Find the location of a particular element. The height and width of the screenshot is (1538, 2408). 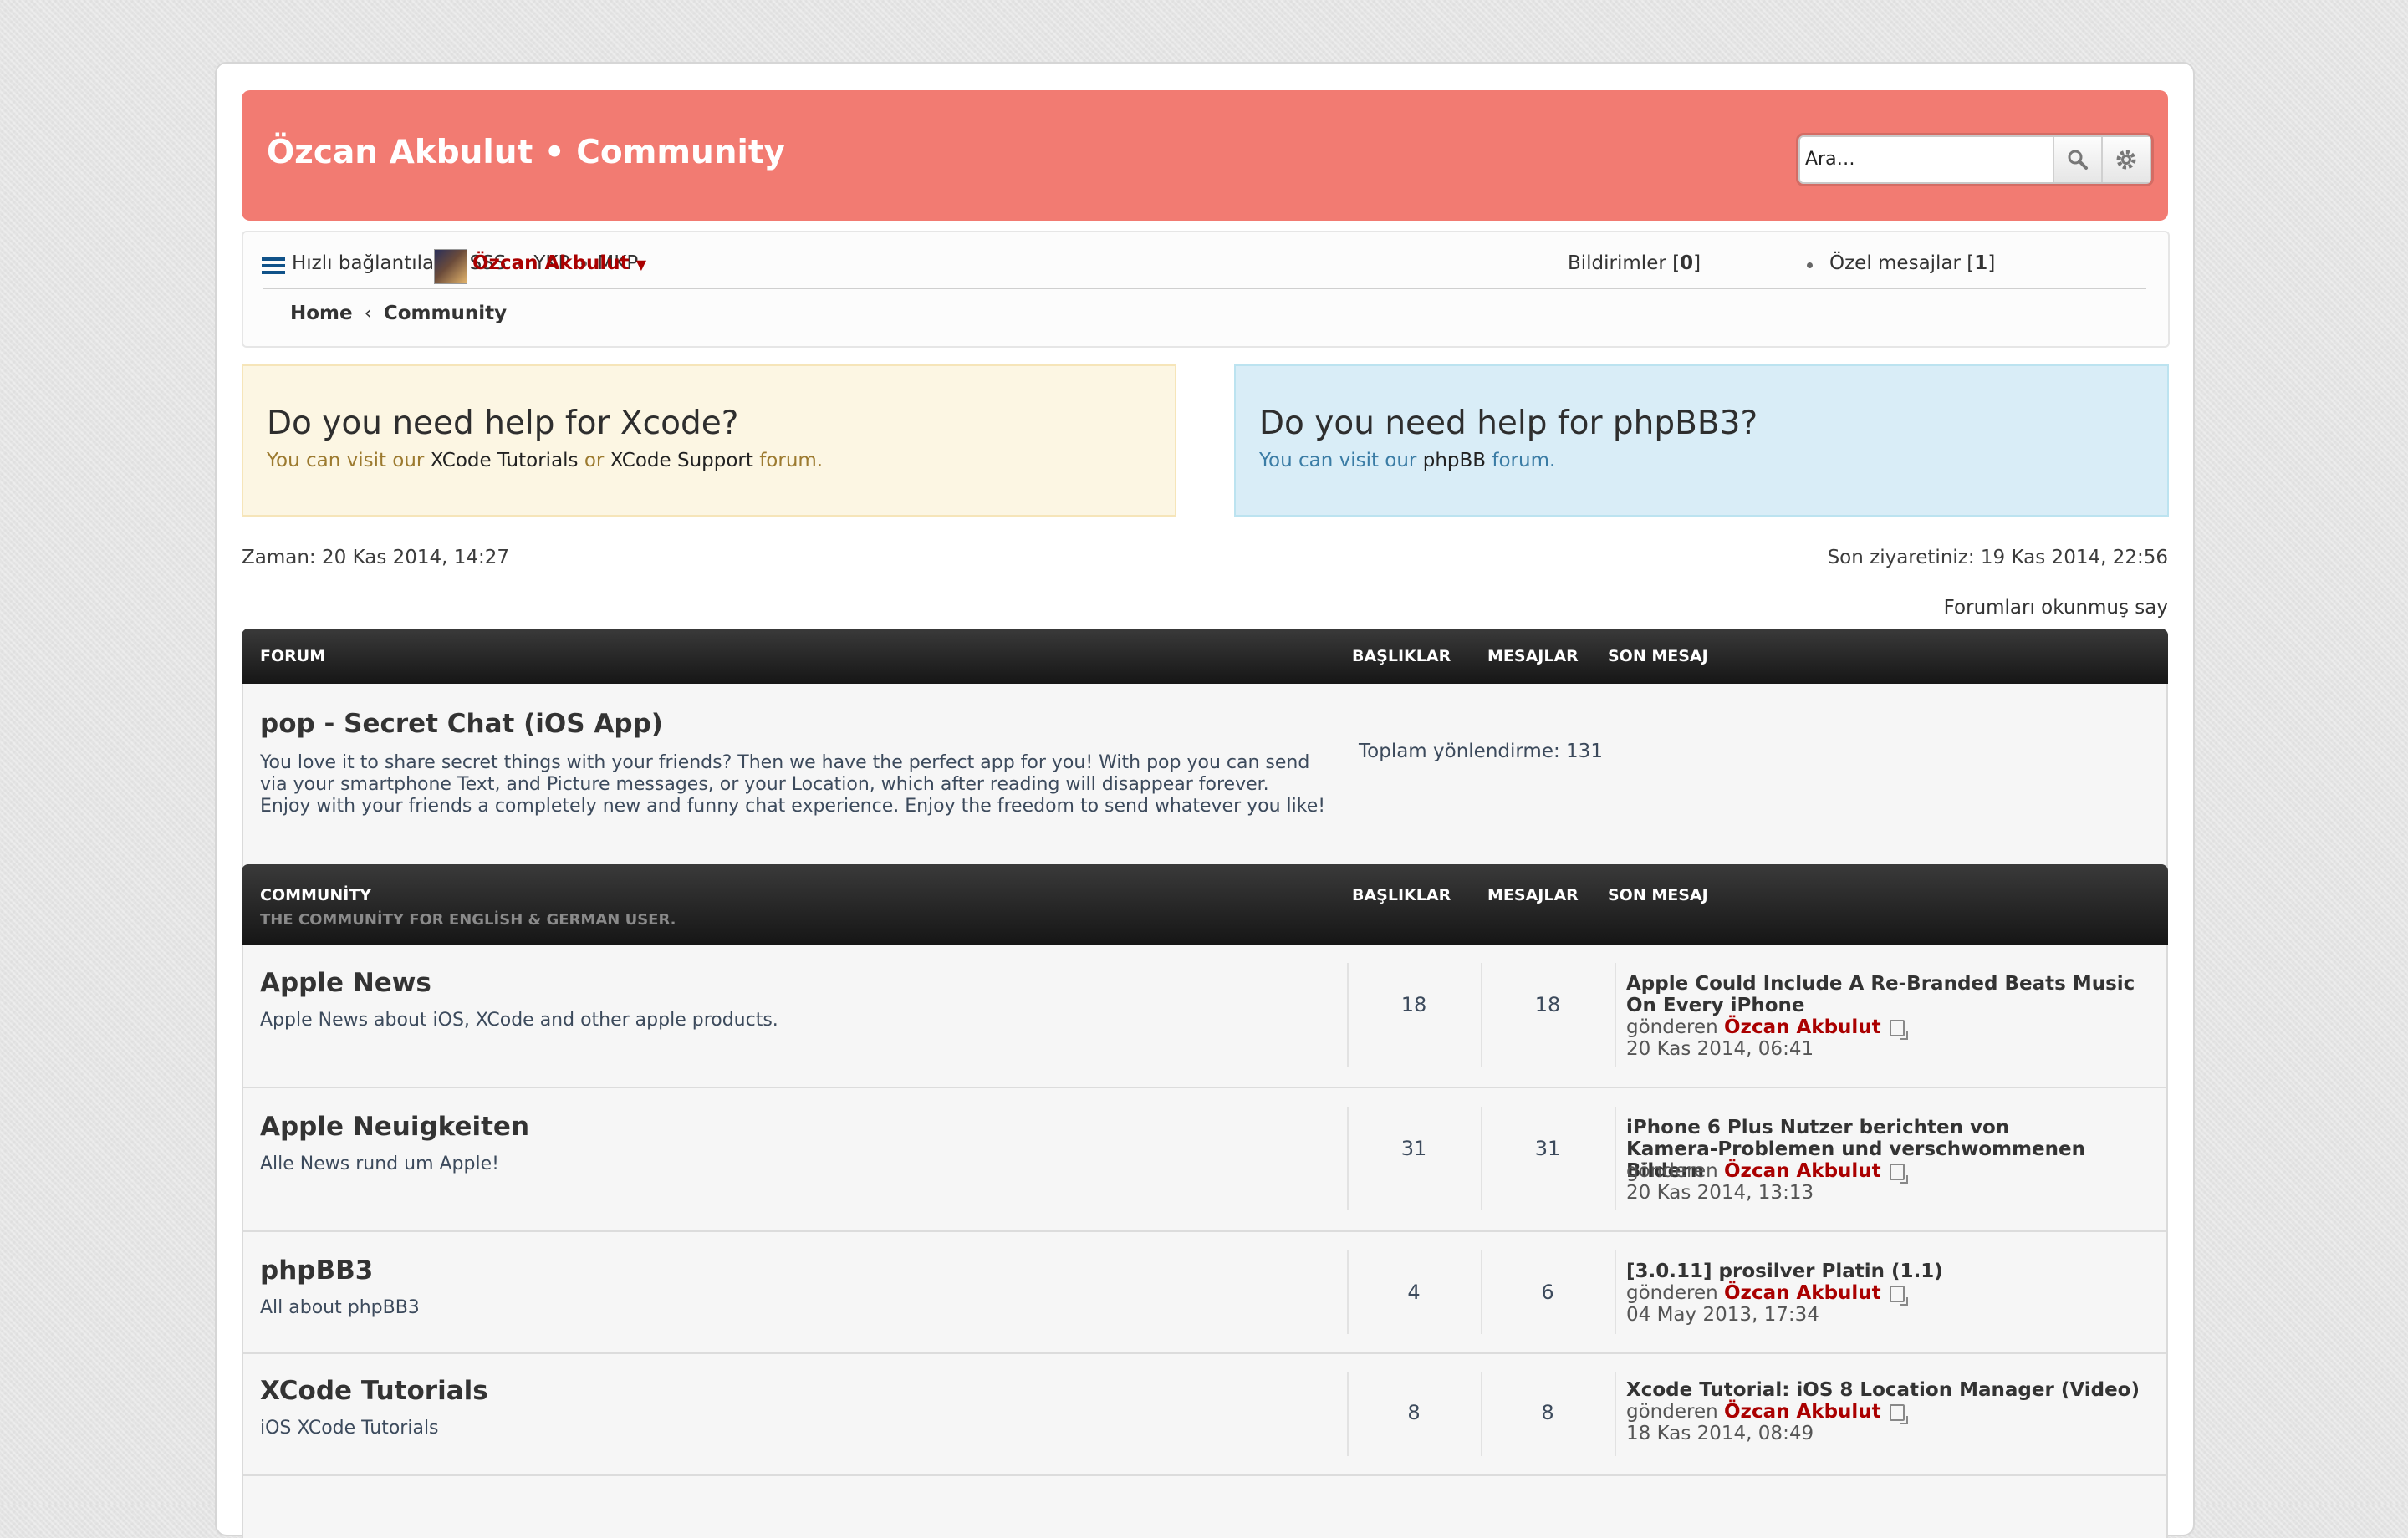

username: Özcan Akbulut is located at coordinates (551, 263).